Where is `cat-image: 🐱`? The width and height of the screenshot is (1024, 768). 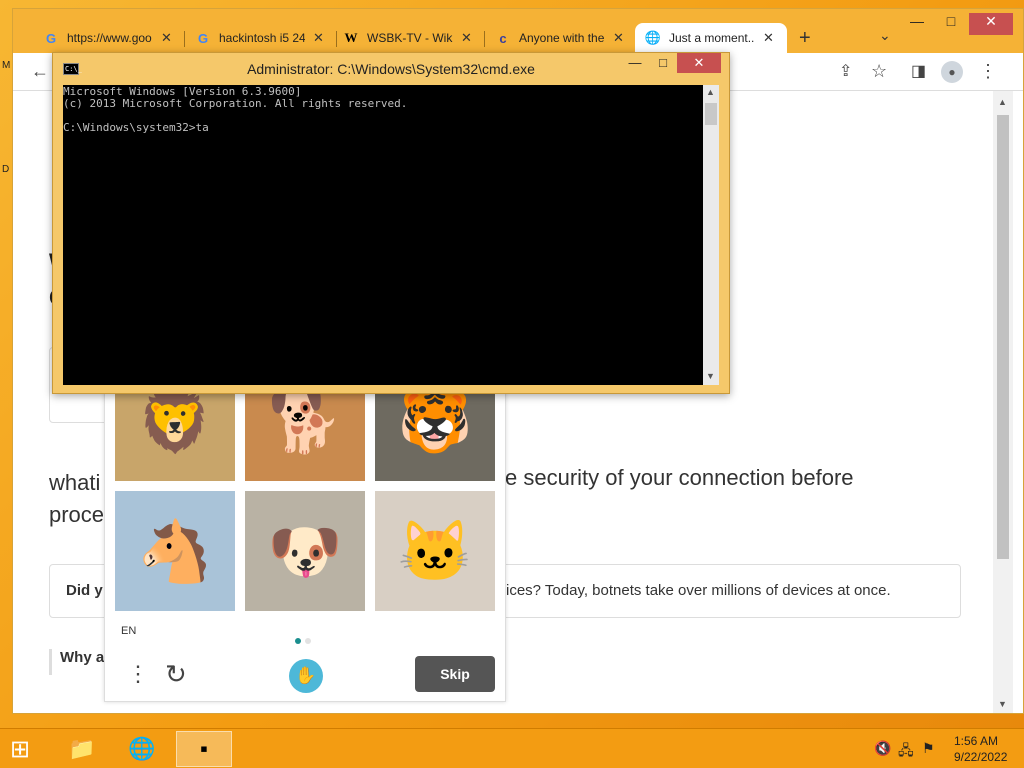
cat-image: 🐱 is located at coordinates (435, 551).